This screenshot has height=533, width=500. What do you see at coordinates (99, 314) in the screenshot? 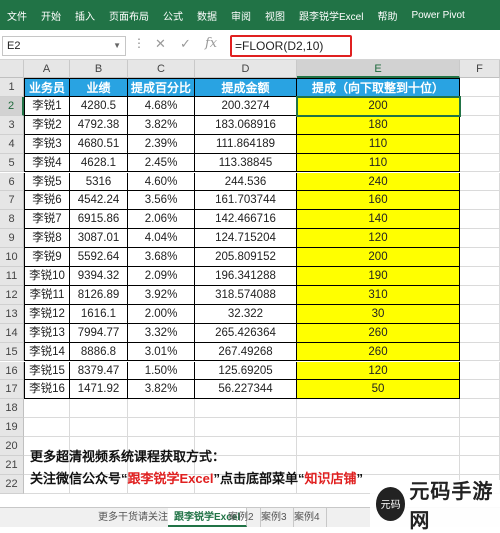
I see `data-cell: 1616.1` at bounding box center [99, 314].